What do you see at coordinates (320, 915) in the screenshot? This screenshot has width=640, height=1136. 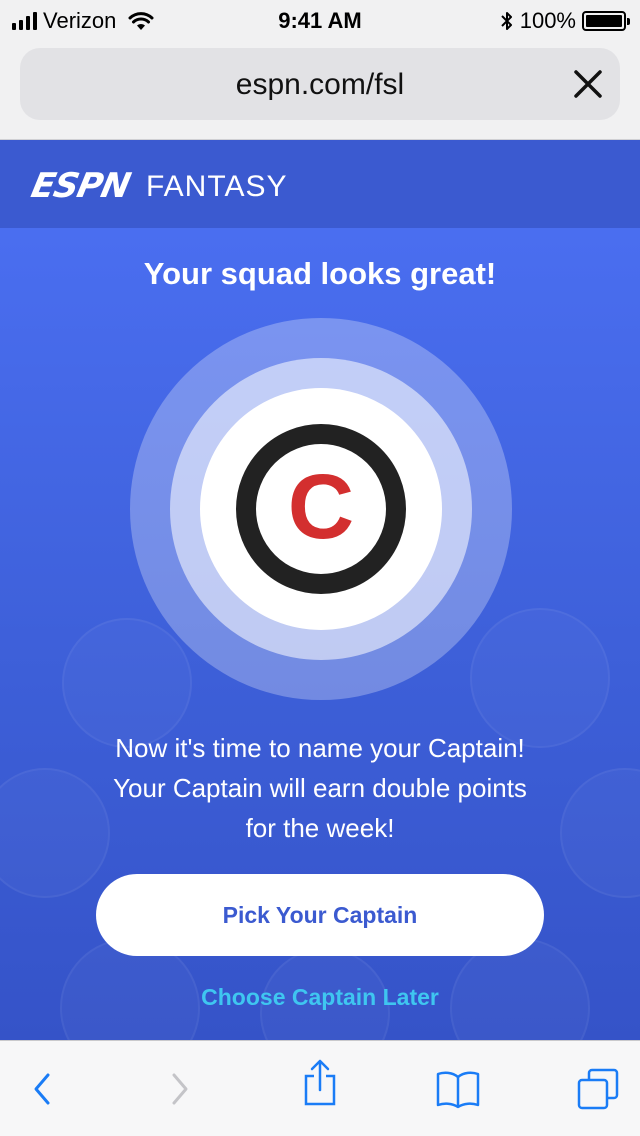 I see `pick-captain-button: Pick Your Captain` at bounding box center [320, 915].